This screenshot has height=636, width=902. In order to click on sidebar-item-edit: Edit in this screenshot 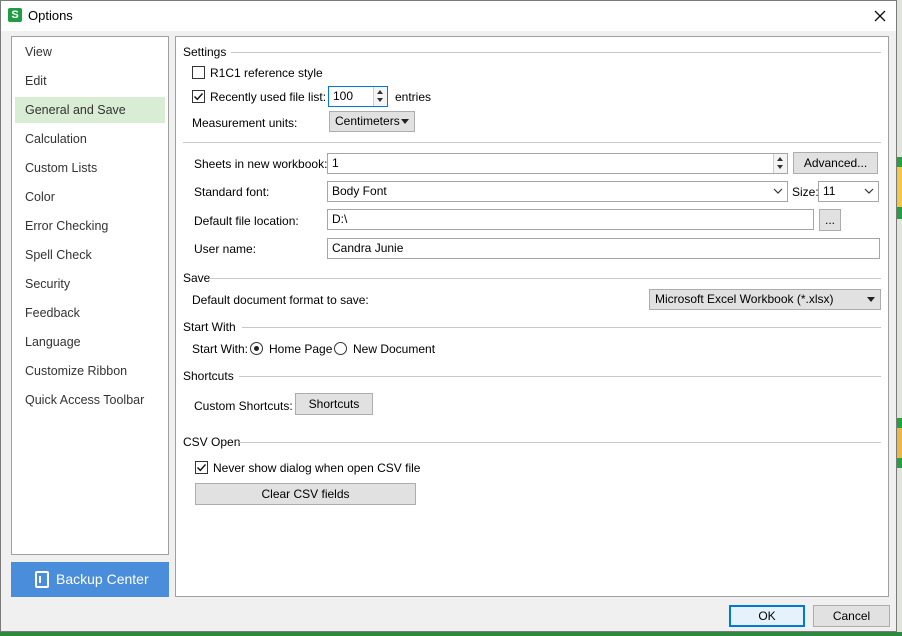, I will do `click(90, 81)`.